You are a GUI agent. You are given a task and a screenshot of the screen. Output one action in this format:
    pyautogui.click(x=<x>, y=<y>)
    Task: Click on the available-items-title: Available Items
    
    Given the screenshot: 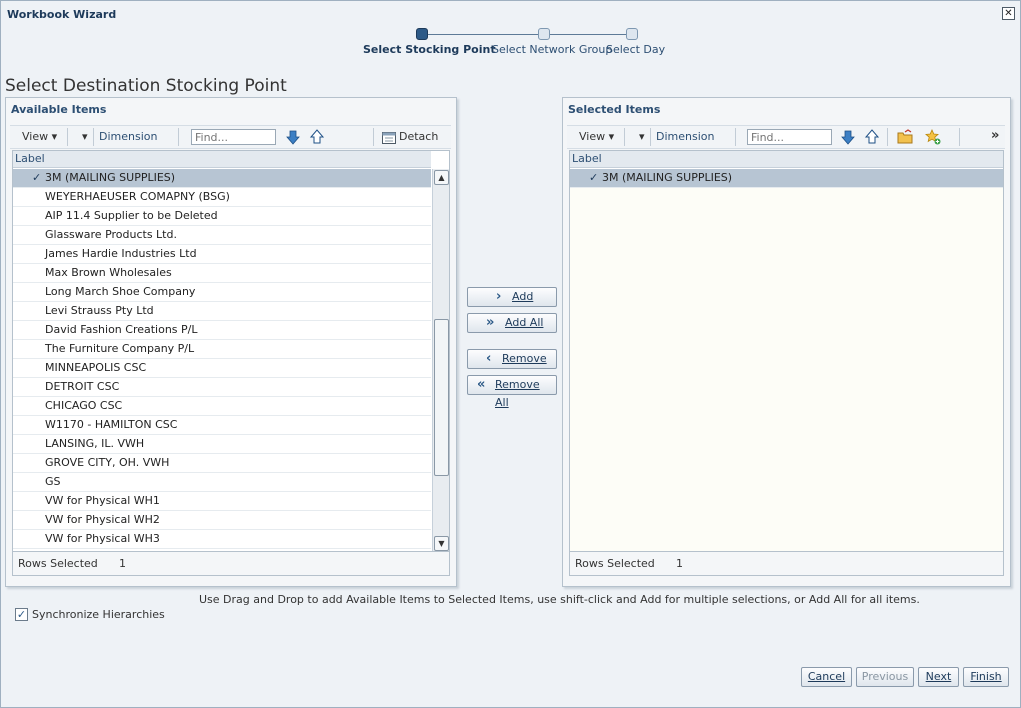 What is the action you would take?
    pyautogui.click(x=59, y=109)
    